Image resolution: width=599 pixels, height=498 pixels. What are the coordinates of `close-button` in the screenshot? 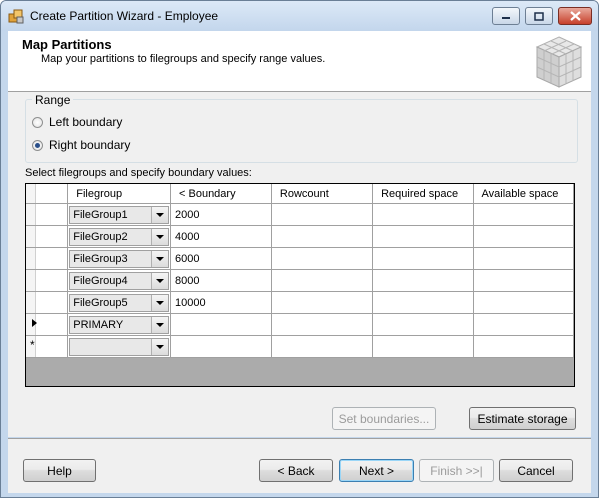 It's located at (575, 16).